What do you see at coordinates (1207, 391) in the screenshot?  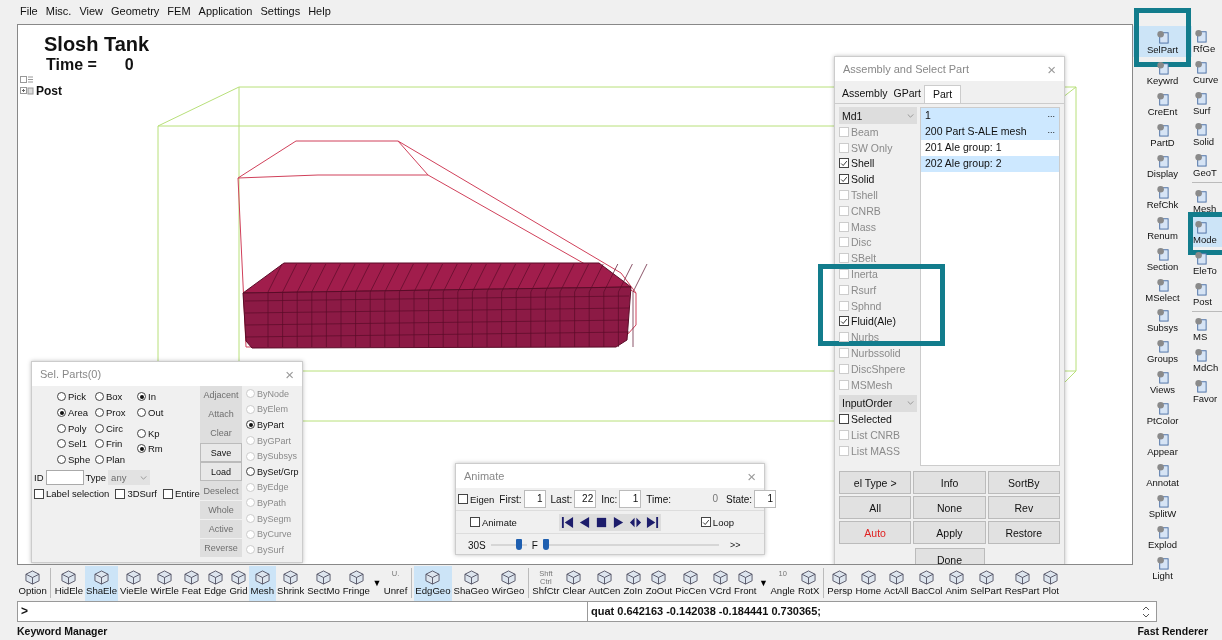 I see `toolbar-button: Favor` at bounding box center [1207, 391].